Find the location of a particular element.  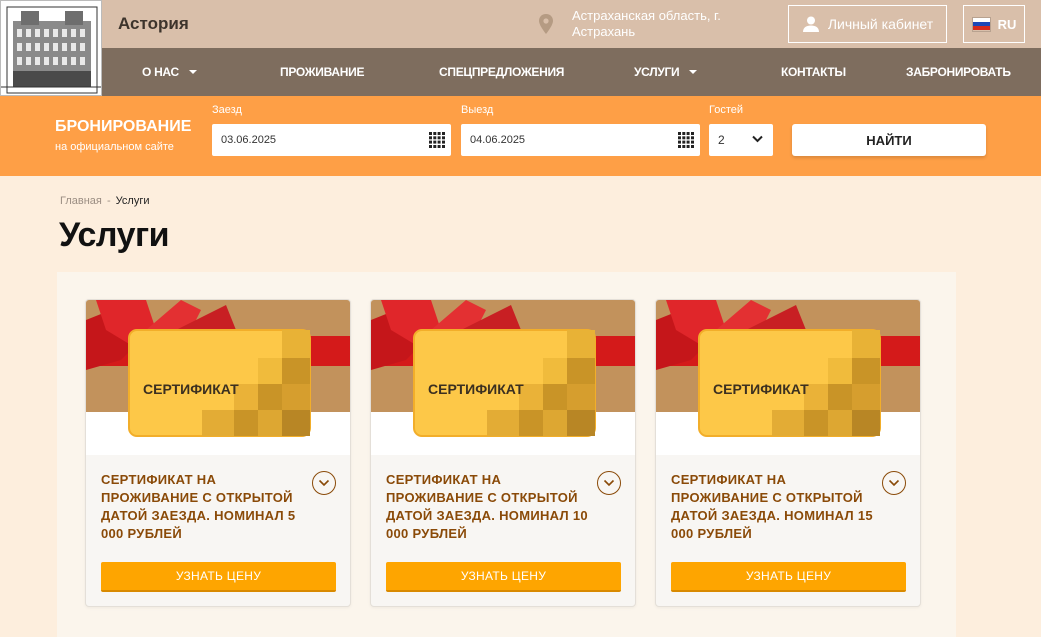

nav-item-accommodation-label: ПРОЖИВАНИЕ is located at coordinates (322, 72).